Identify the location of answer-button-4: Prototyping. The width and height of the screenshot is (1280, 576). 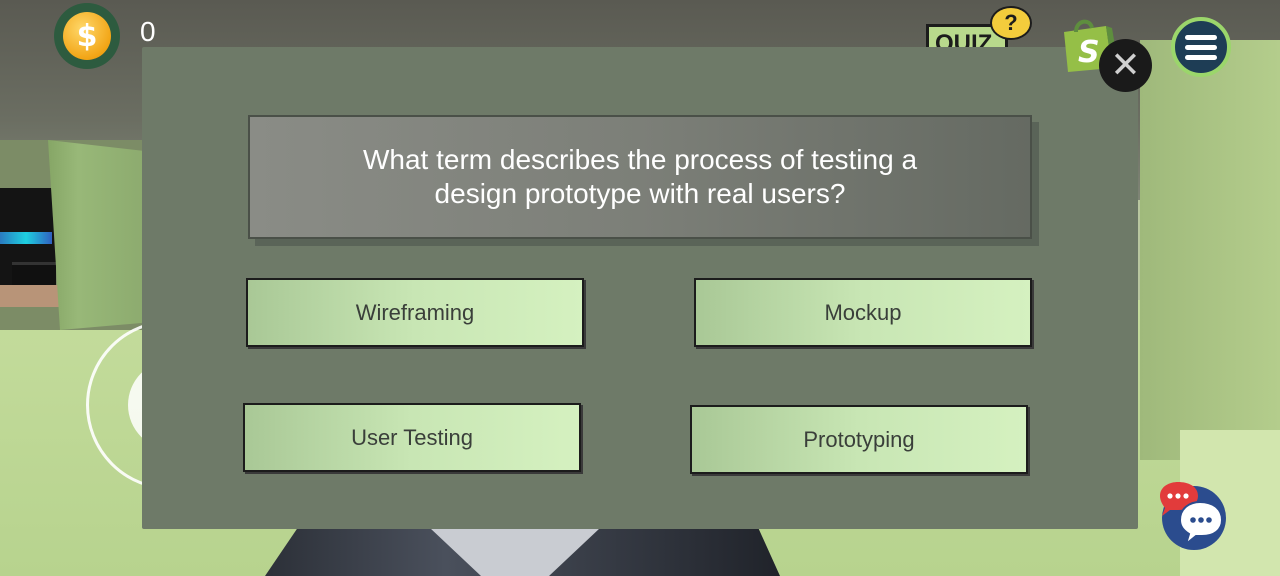
(859, 439).